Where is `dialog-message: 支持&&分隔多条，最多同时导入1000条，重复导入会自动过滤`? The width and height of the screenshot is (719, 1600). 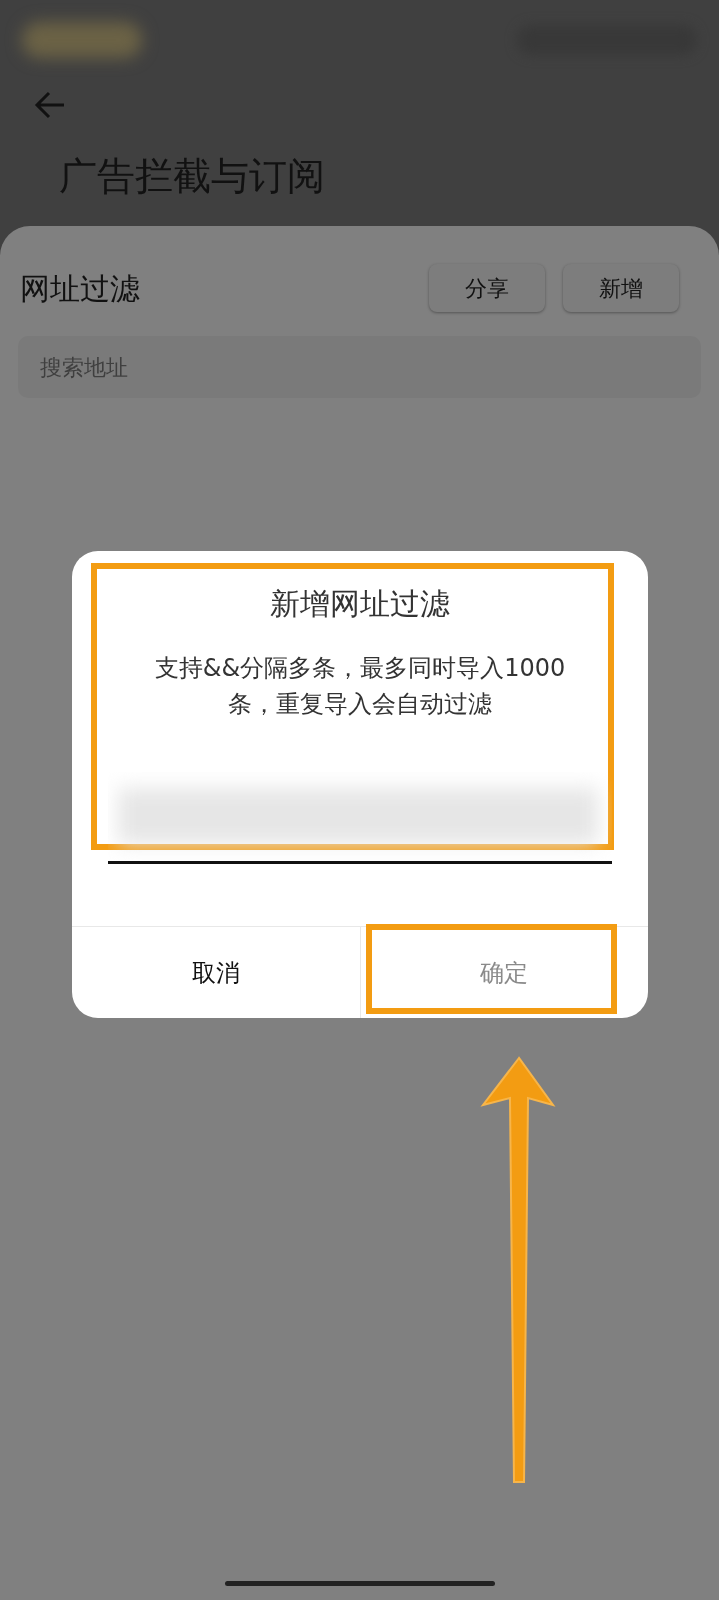
dialog-message: 支持&&分隔多条，最多同时导入1000条，重复导入会自动过滤 is located at coordinates (360, 686).